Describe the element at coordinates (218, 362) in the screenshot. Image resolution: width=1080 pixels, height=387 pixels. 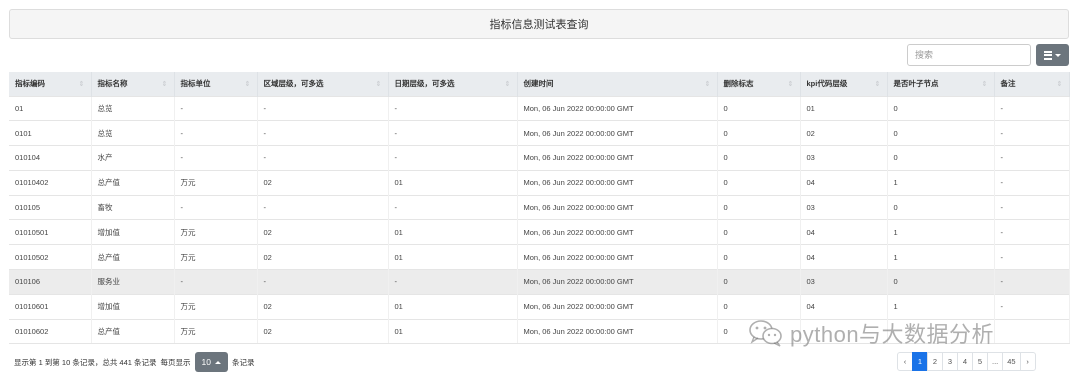
I see `caret-up-icon` at that location.